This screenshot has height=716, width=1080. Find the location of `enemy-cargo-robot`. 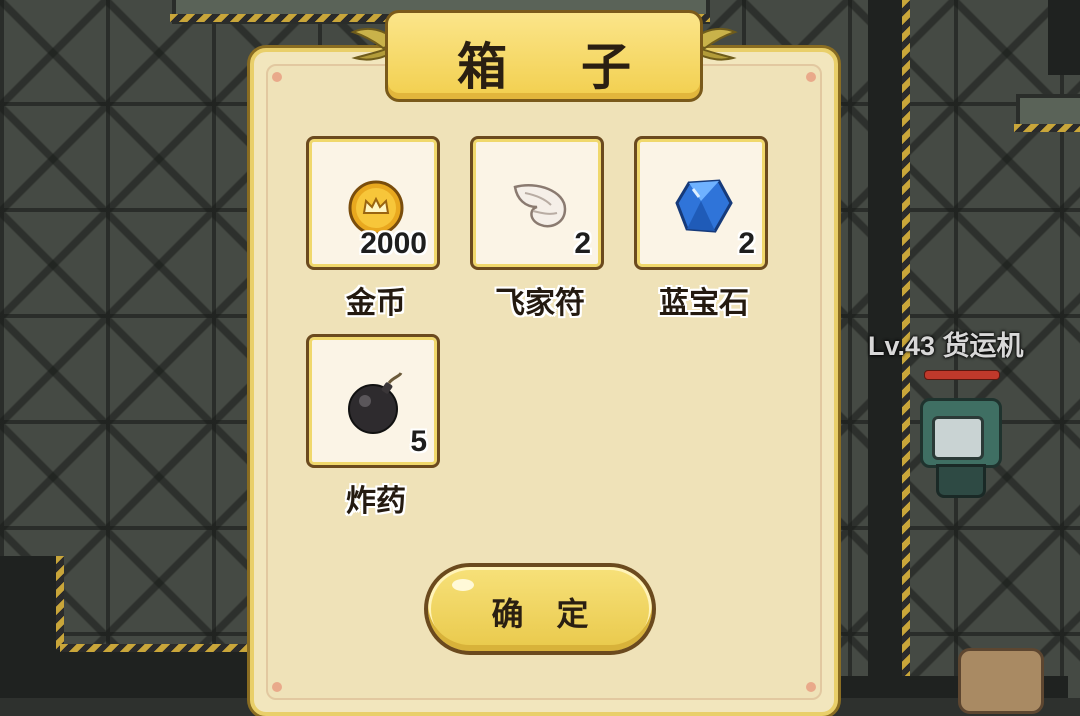

enemy-cargo-robot is located at coordinates (960, 448).